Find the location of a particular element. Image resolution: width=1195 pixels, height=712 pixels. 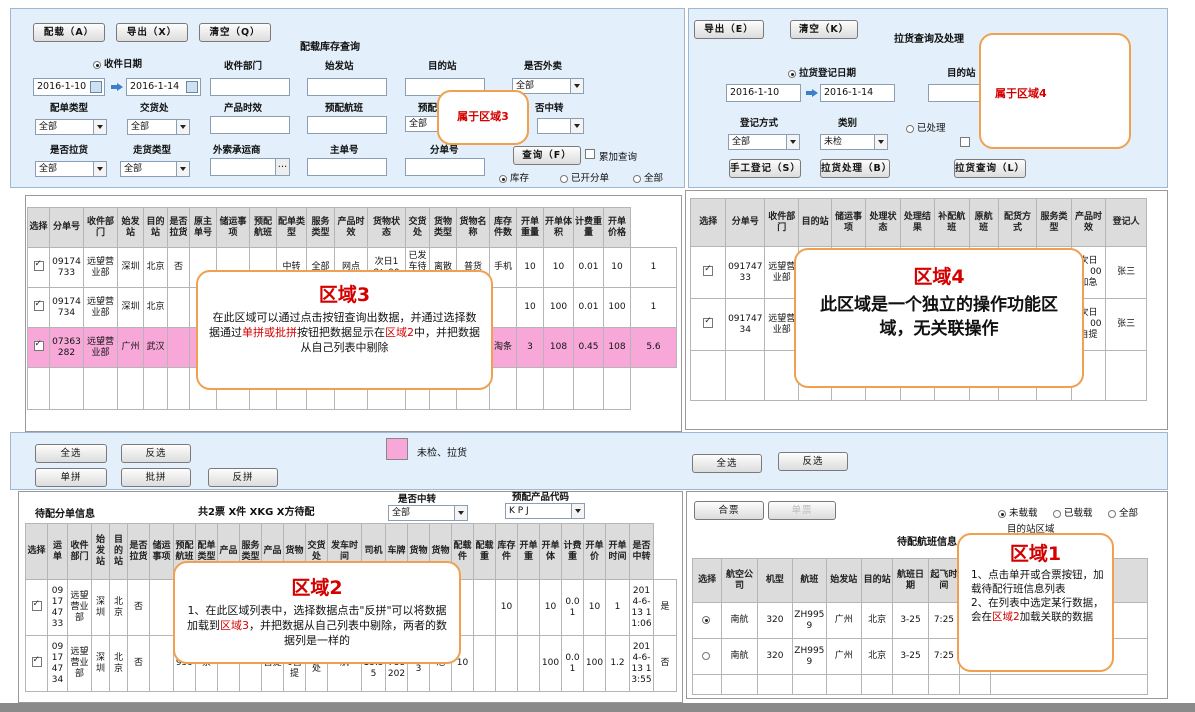

area1-title: 待配航班信息 is located at coordinates (927, 542).